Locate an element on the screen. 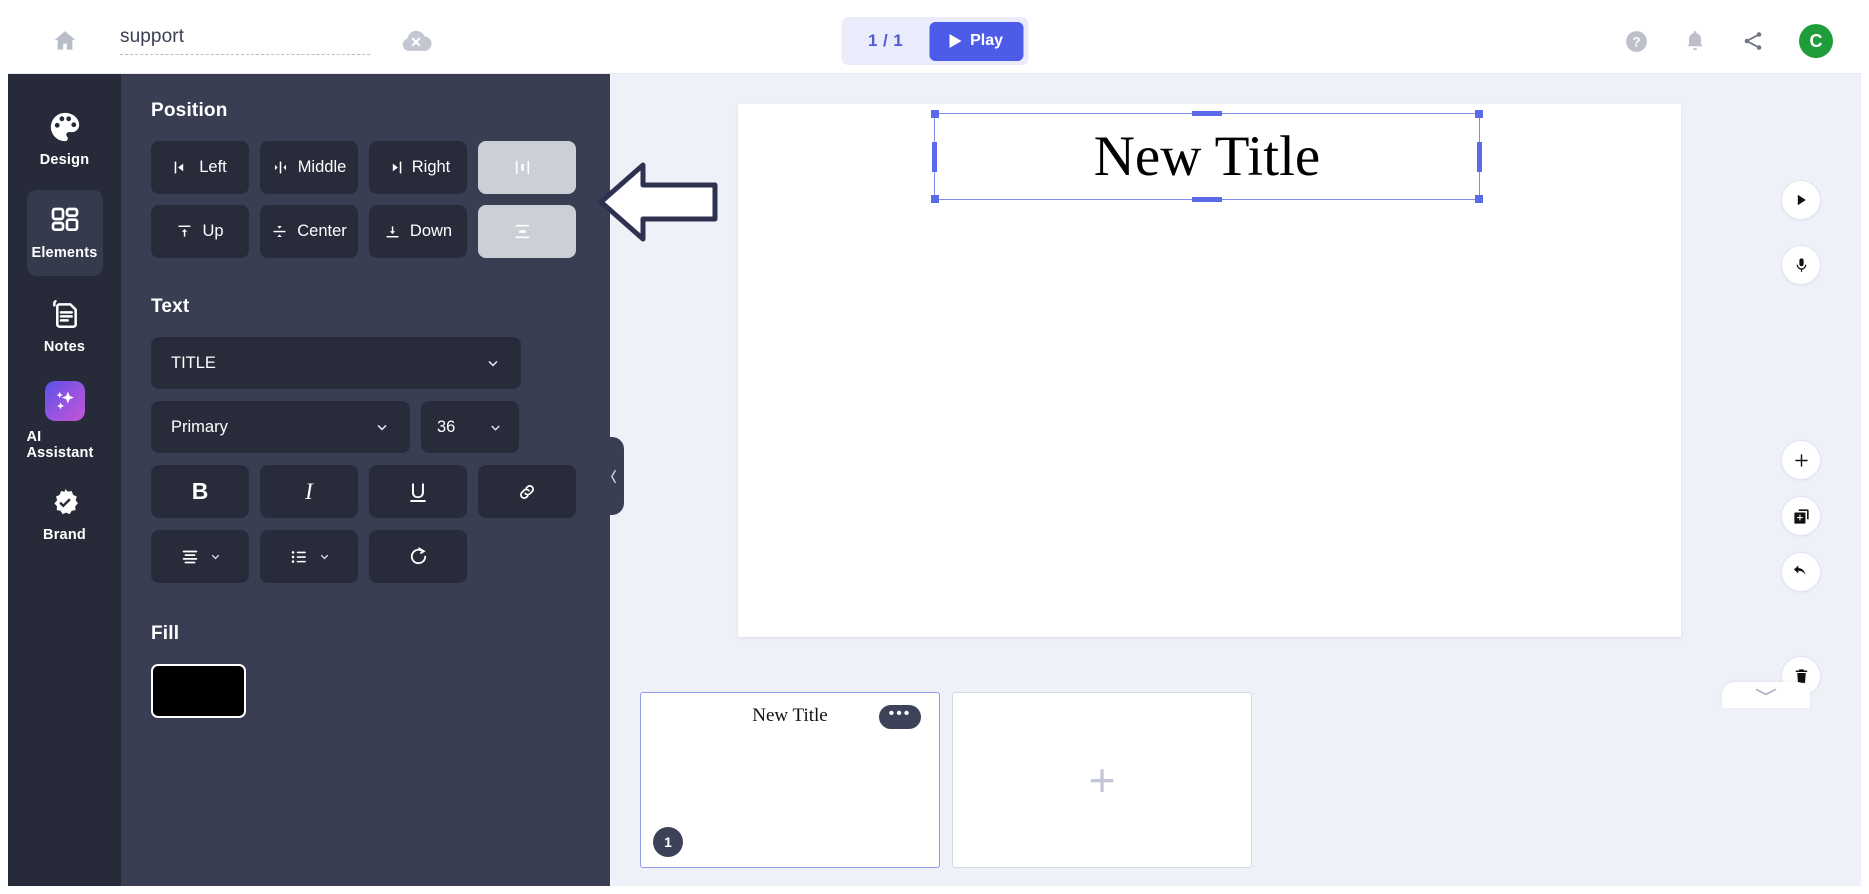 The height and width of the screenshot is (894, 1869). slide-options-button: ••• is located at coordinates (900, 717).